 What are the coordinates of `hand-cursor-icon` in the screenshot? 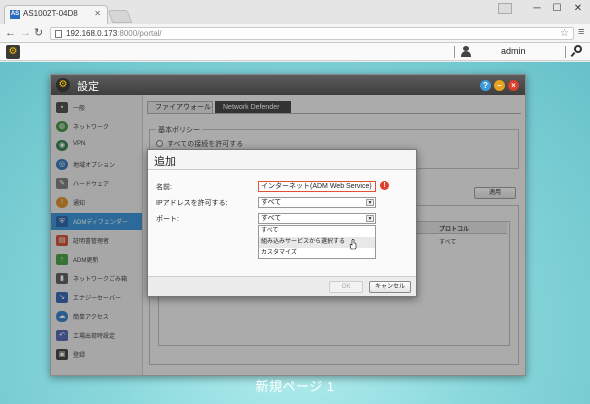 It's located at (353, 244).